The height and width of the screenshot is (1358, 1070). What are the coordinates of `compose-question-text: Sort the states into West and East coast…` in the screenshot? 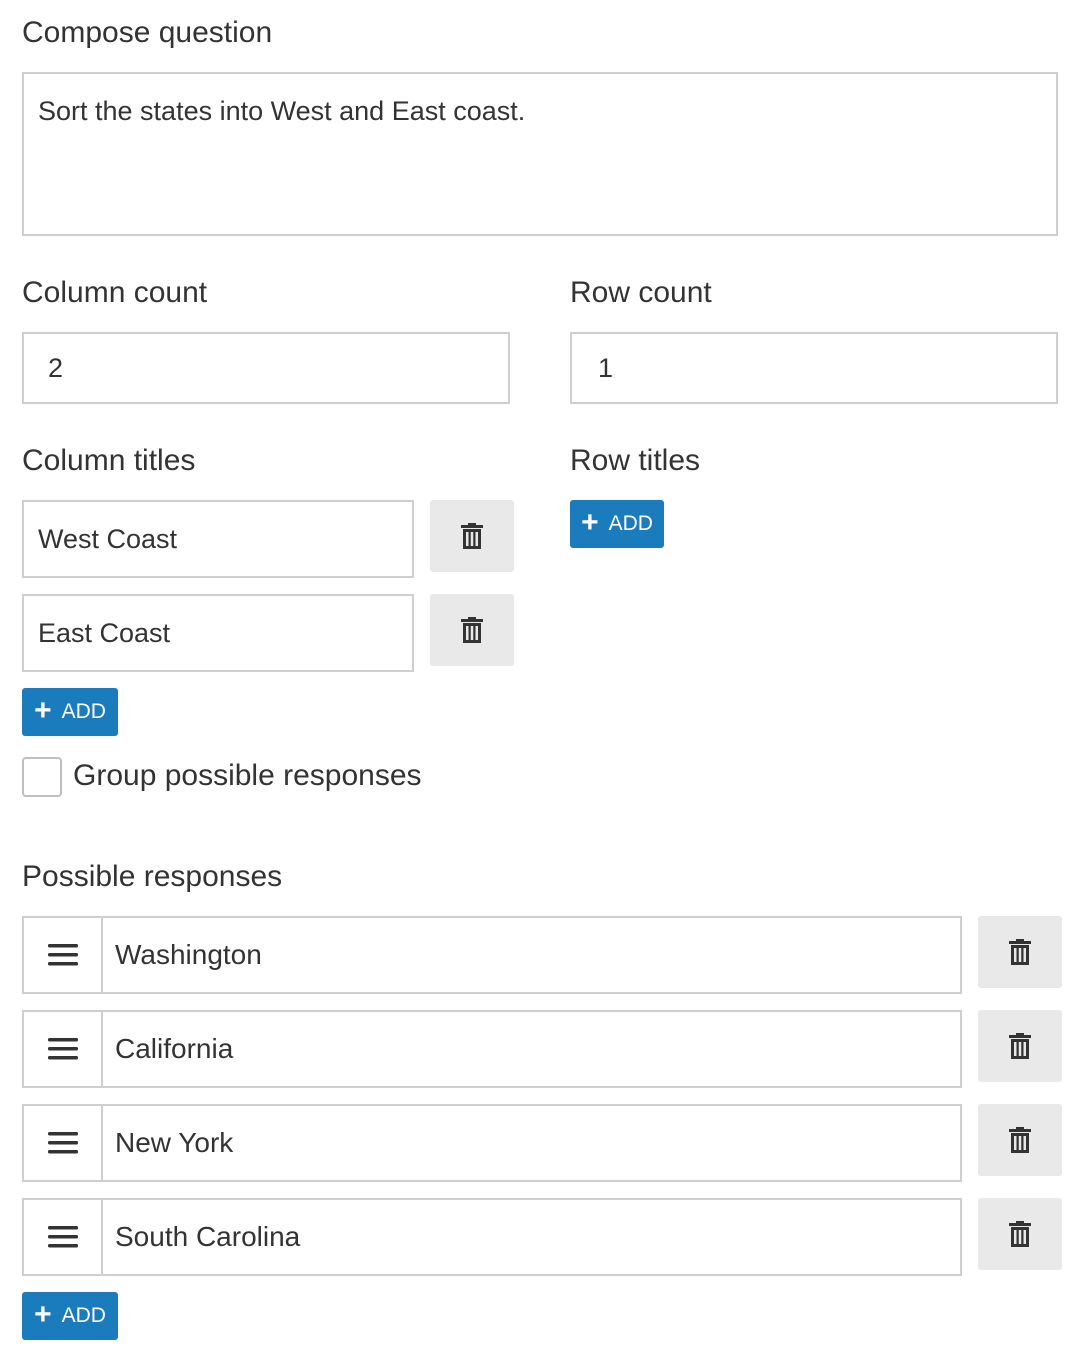 It's located at (282, 111).